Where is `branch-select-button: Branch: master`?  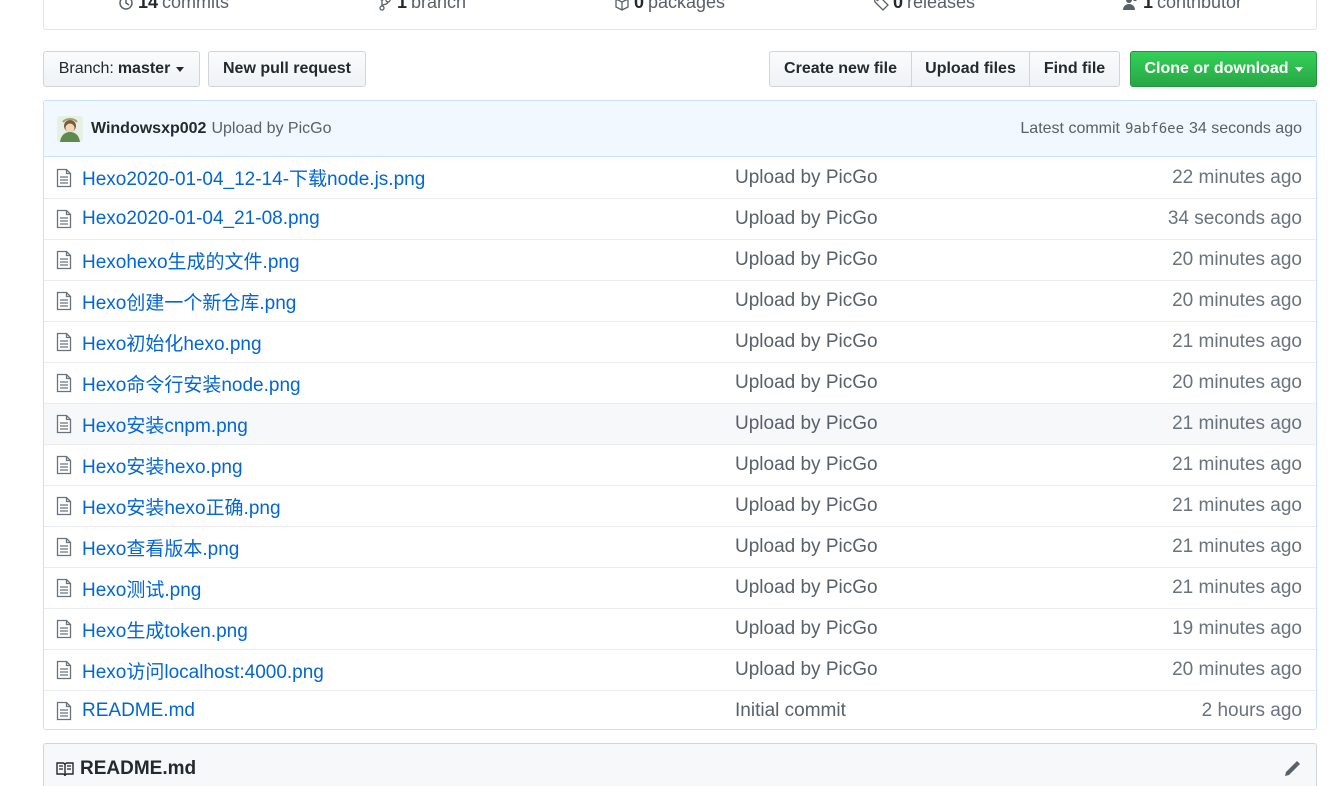 branch-select-button: Branch: master is located at coordinates (121, 69).